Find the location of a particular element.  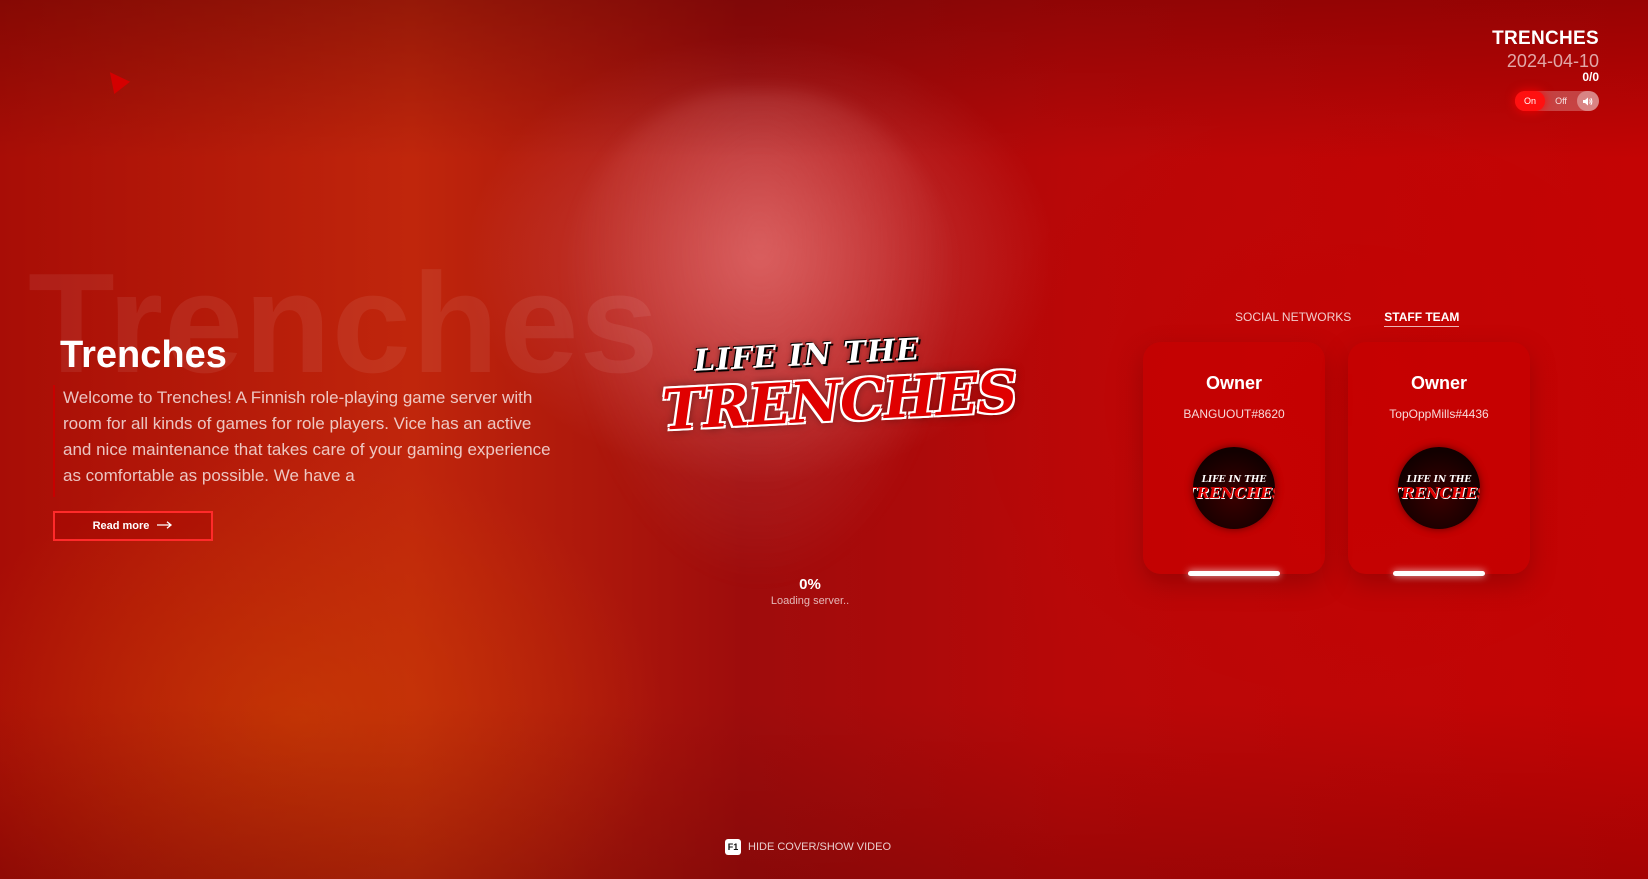

music-off-button: Off is located at coordinates (1561, 101).